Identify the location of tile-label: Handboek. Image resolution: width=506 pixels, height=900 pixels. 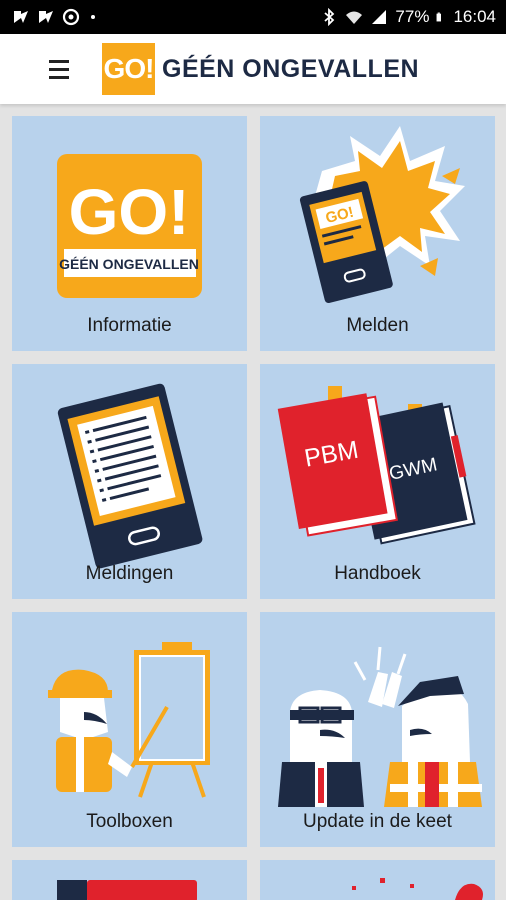
(377, 573).